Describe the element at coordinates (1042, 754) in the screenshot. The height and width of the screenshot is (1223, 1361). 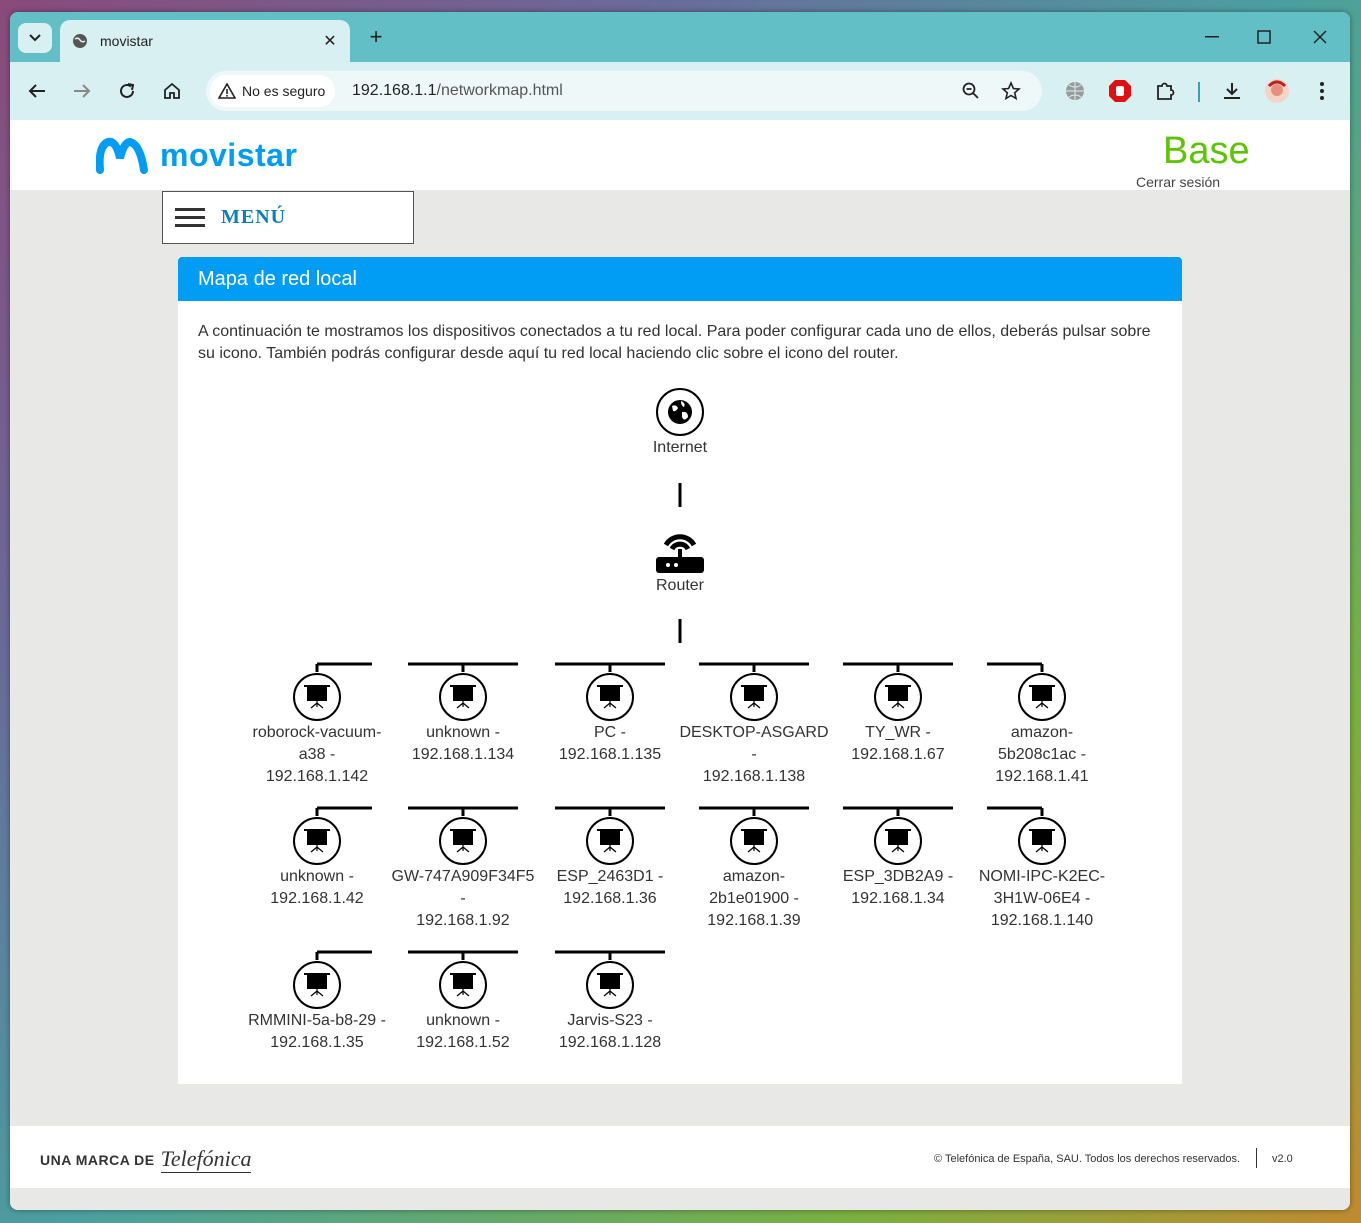
I see `device-label-line: 5b208c1ac -` at that location.